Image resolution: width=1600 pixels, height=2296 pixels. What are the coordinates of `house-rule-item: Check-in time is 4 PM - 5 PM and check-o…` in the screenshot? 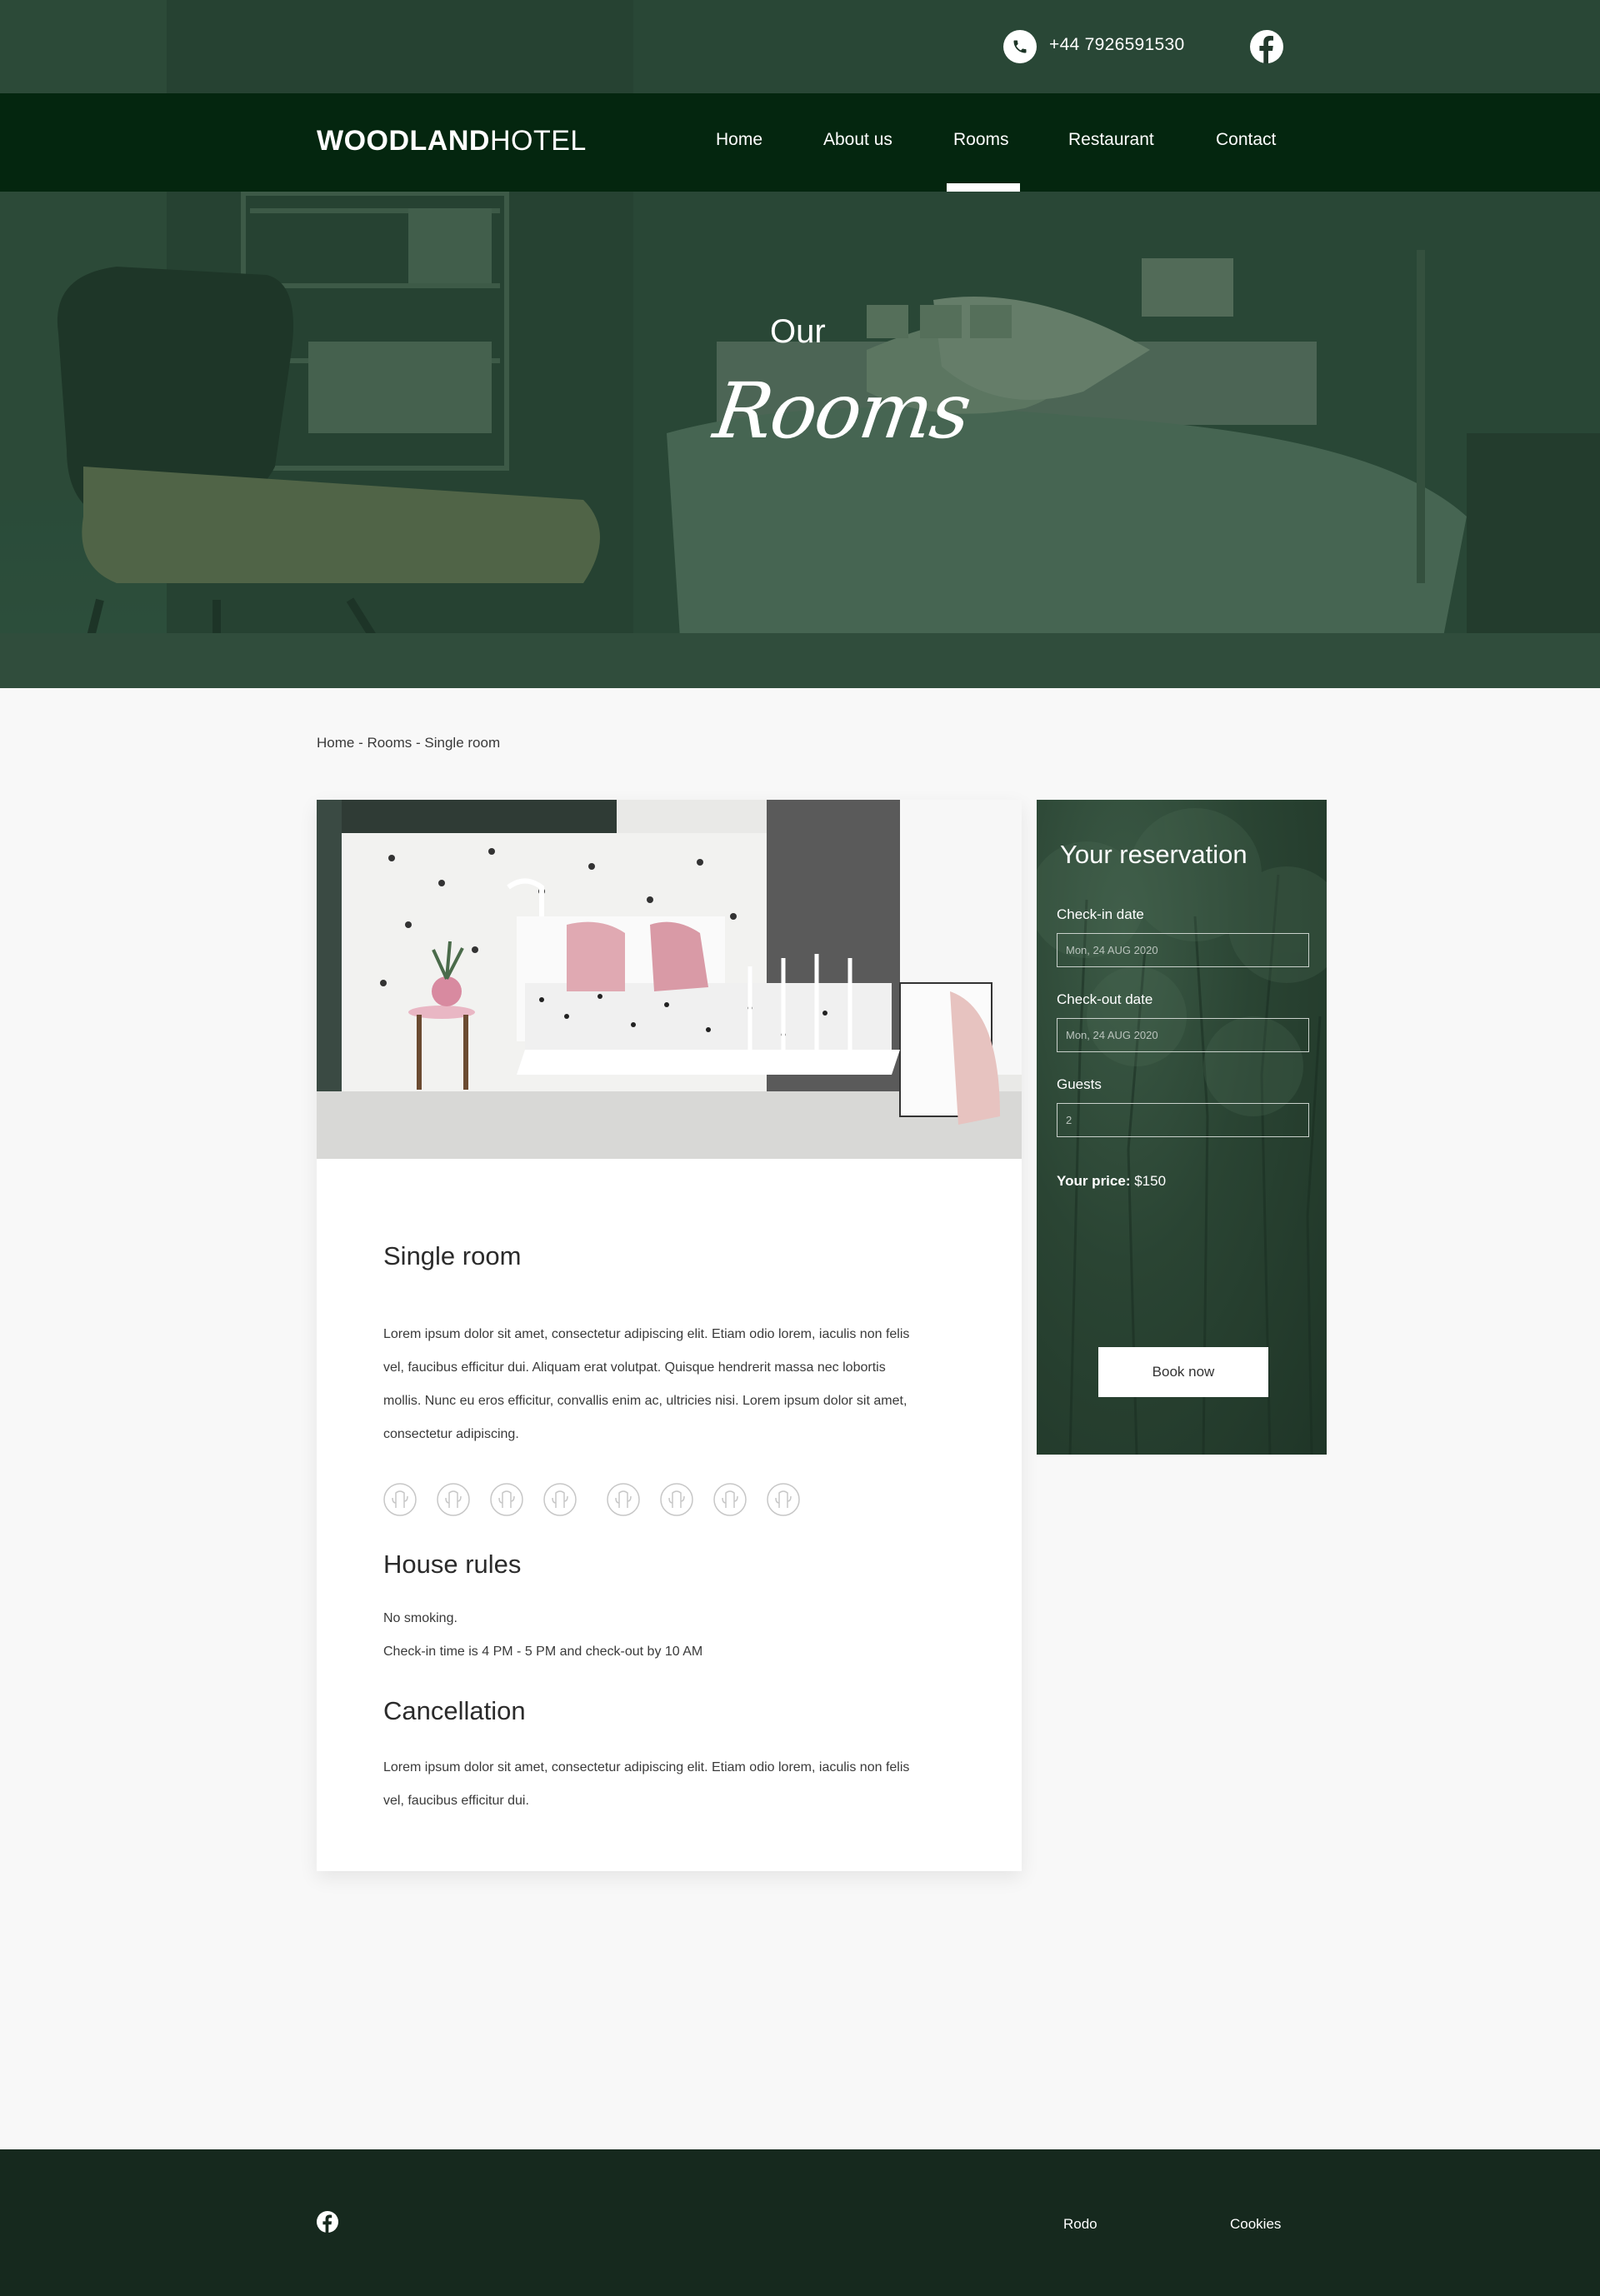 It's located at (543, 1652).